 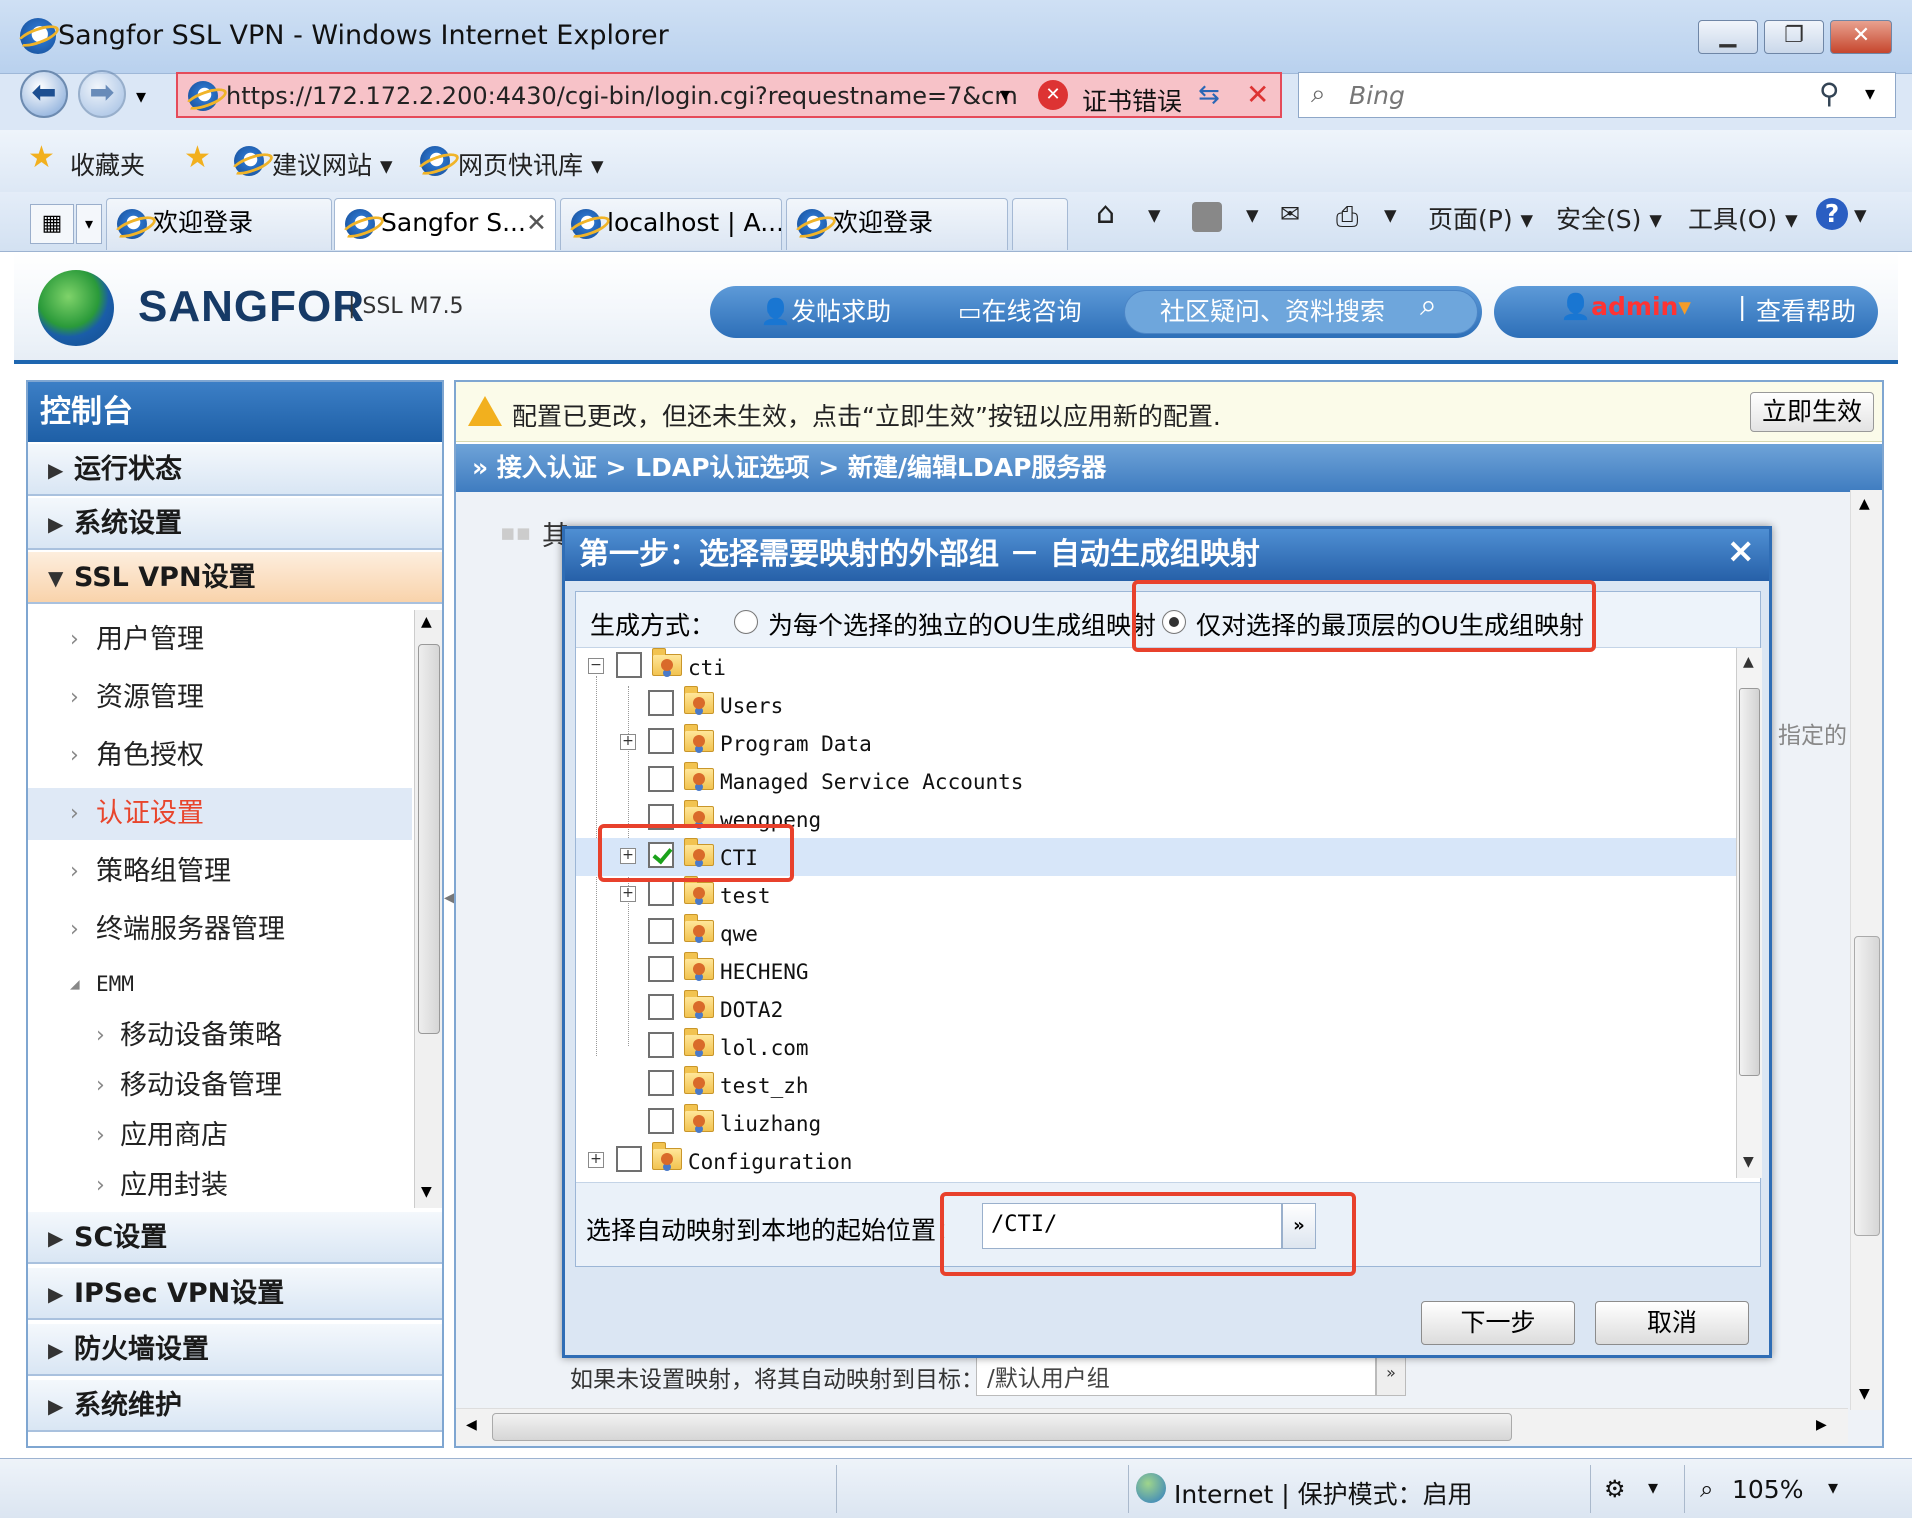 What do you see at coordinates (1156, 933) in the screenshot?
I see `tree-node-qwe: qwe` at bounding box center [1156, 933].